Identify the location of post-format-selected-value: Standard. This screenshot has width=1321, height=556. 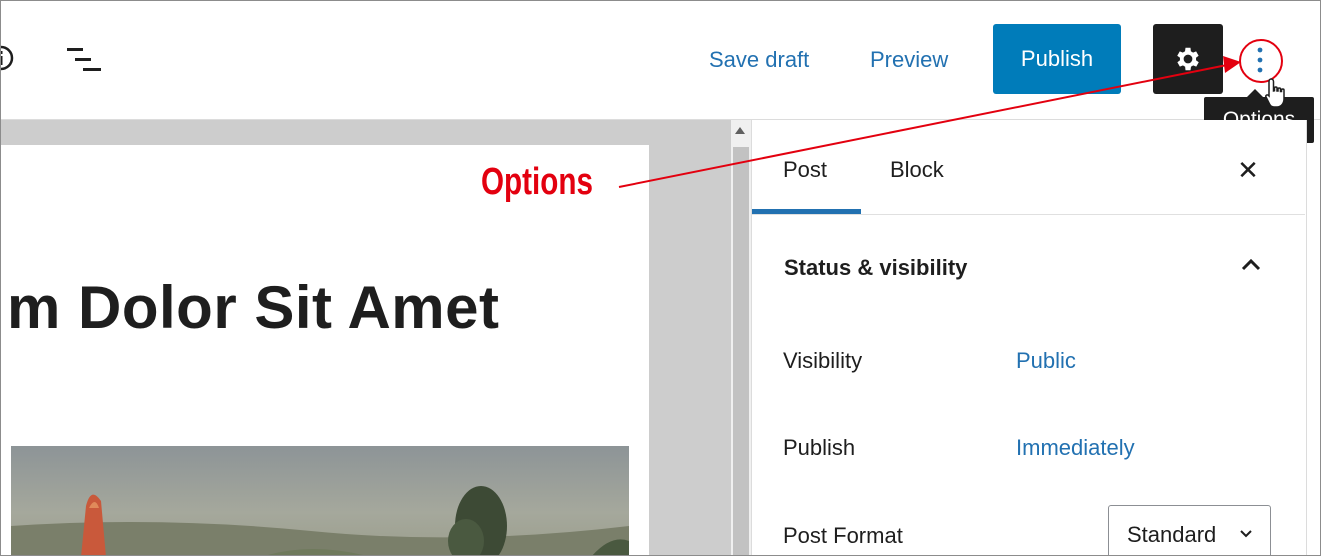
(1172, 534).